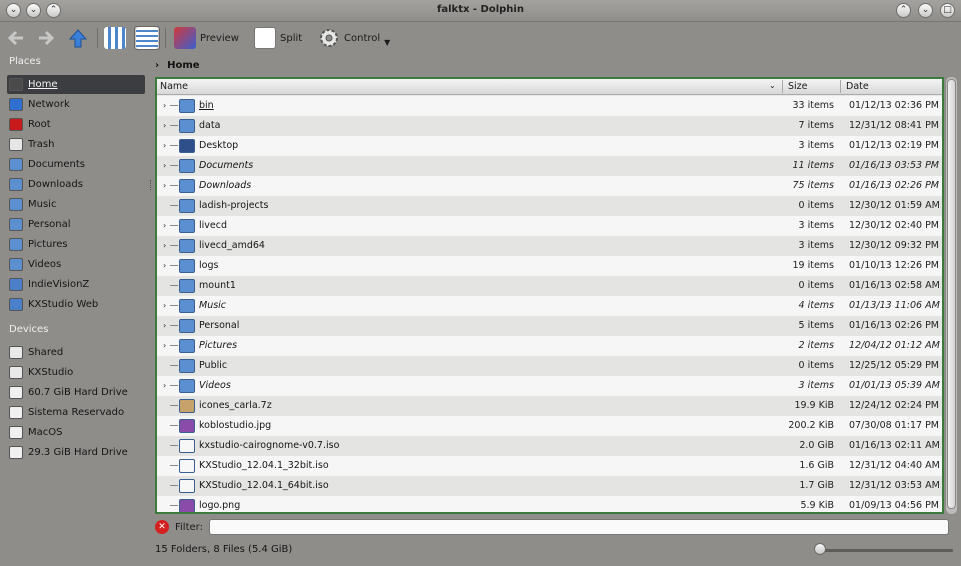  What do you see at coordinates (76, 372) in the screenshot?
I see `device-item-kxstudio: KXStudio` at bounding box center [76, 372].